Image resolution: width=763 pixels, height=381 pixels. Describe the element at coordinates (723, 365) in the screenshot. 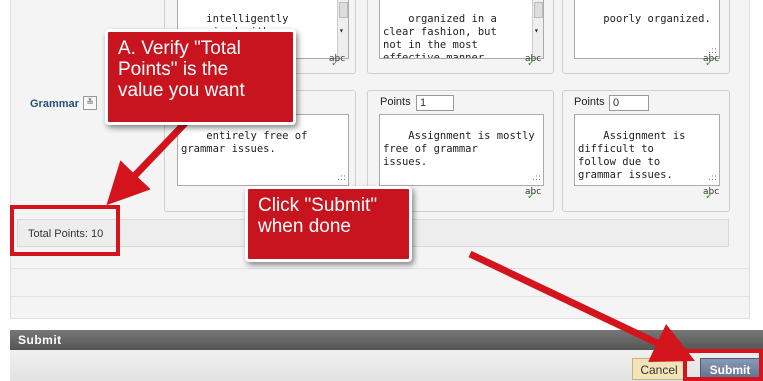

I see `highlight-submit-button` at that location.